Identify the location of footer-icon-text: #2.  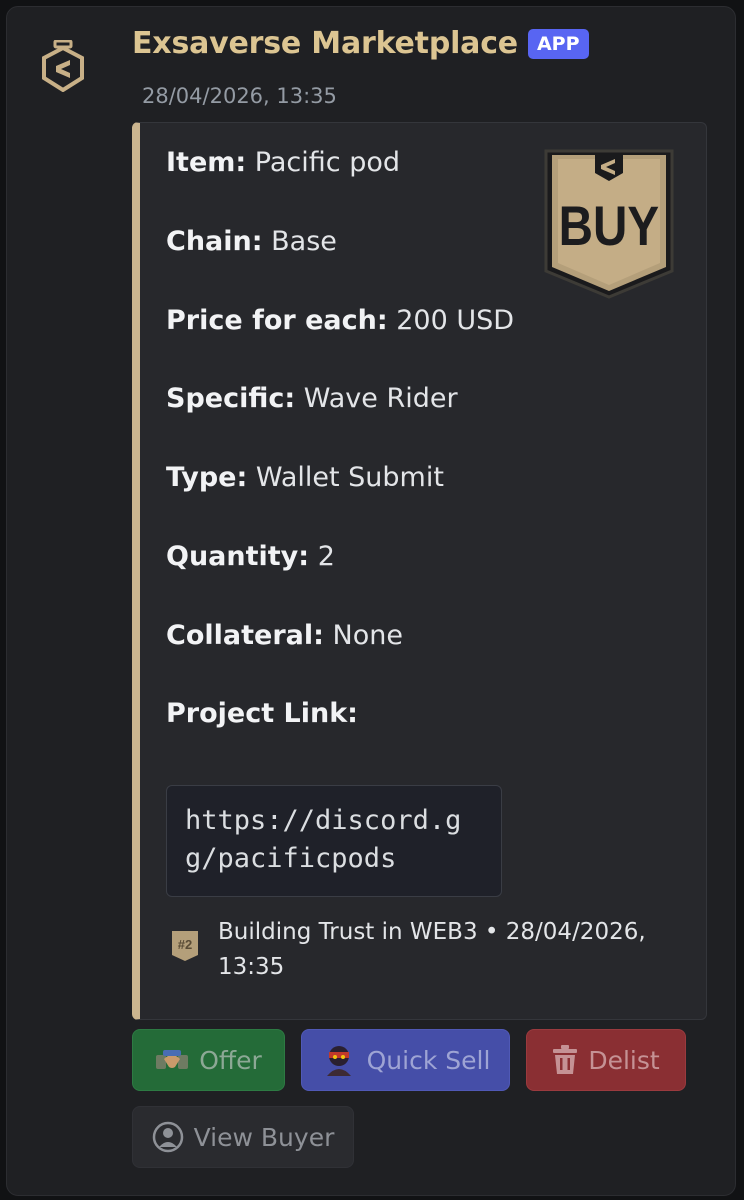
(185, 944).